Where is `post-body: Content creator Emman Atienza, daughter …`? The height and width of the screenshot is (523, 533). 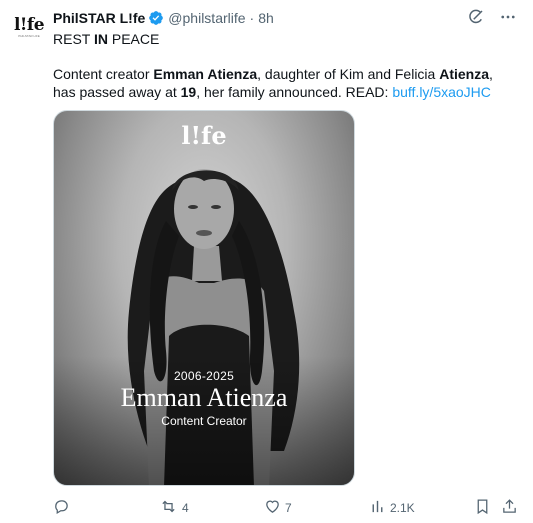 post-body: Content creator Emman Atienza, daughter … is located at coordinates (273, 83).